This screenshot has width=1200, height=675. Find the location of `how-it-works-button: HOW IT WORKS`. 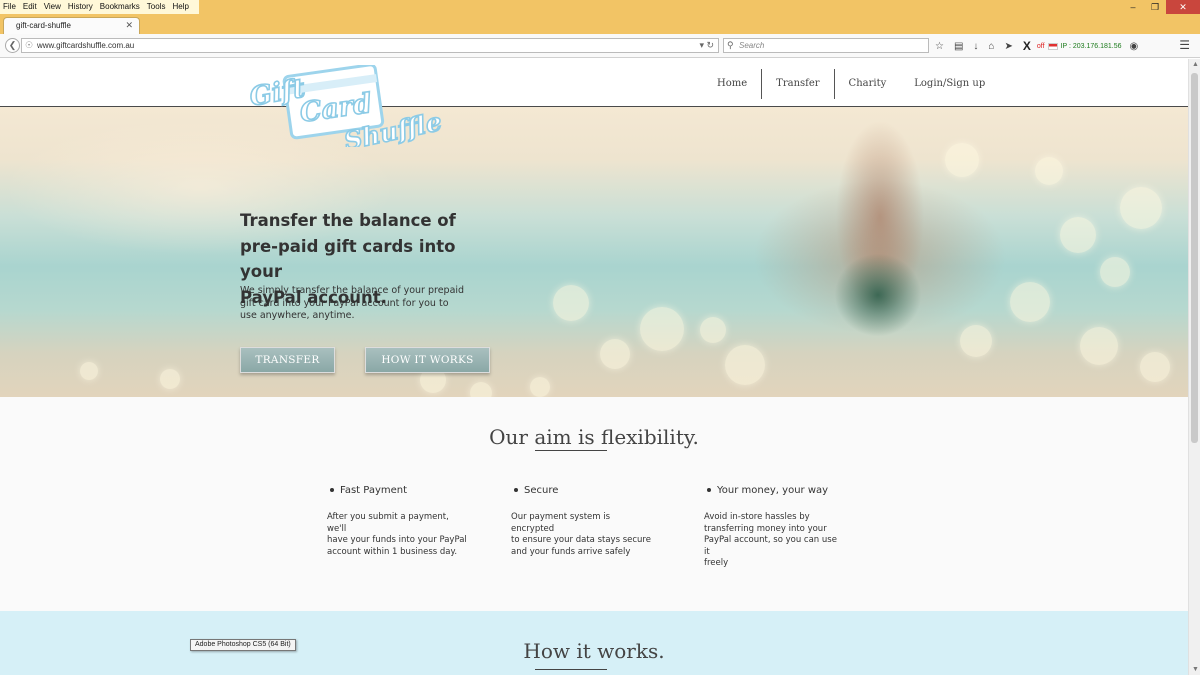

how-it-works-button: HOW IT WORKS is located at coordinates (427, 360).